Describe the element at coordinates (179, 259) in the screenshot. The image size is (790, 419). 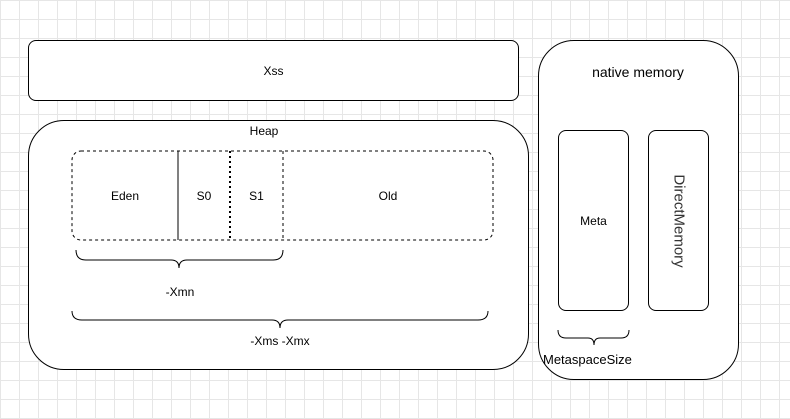
I see `xmn-brace` at that location.